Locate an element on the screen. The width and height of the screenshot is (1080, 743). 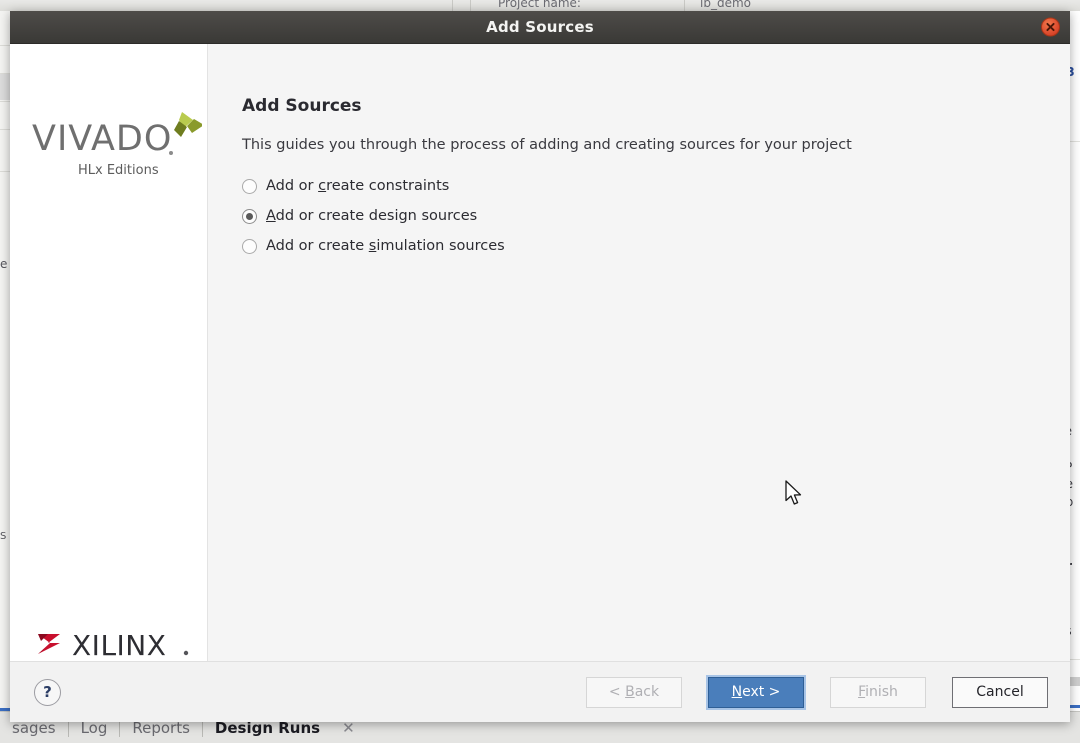
radio-add-create-simulation-sources: Add or create simulation sources is located at coordinates (373, 246).